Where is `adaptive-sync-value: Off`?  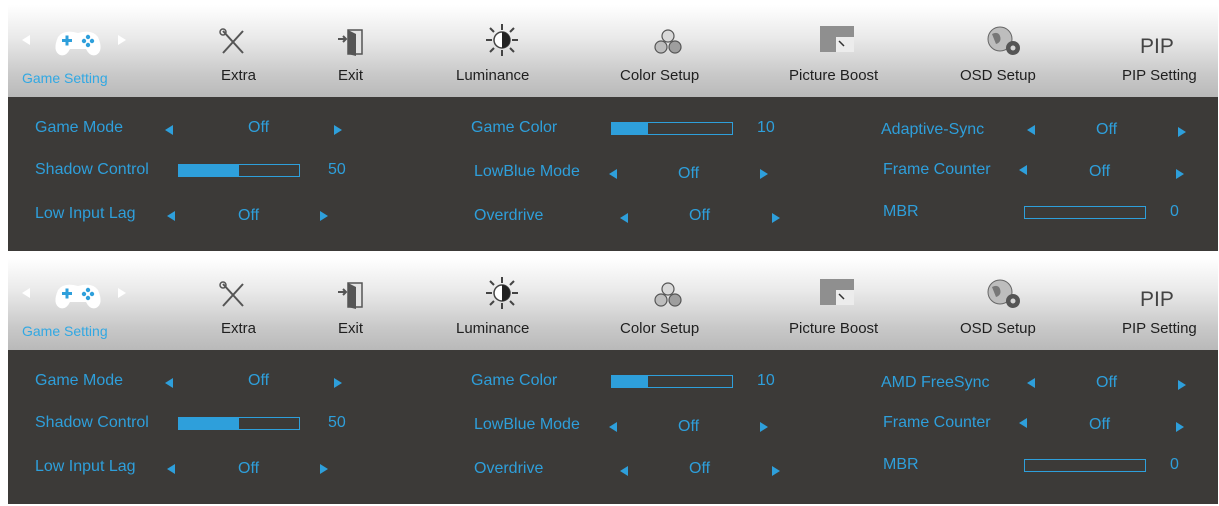
adaptive-sync-value: Off is located at coordinates (1106, 130).